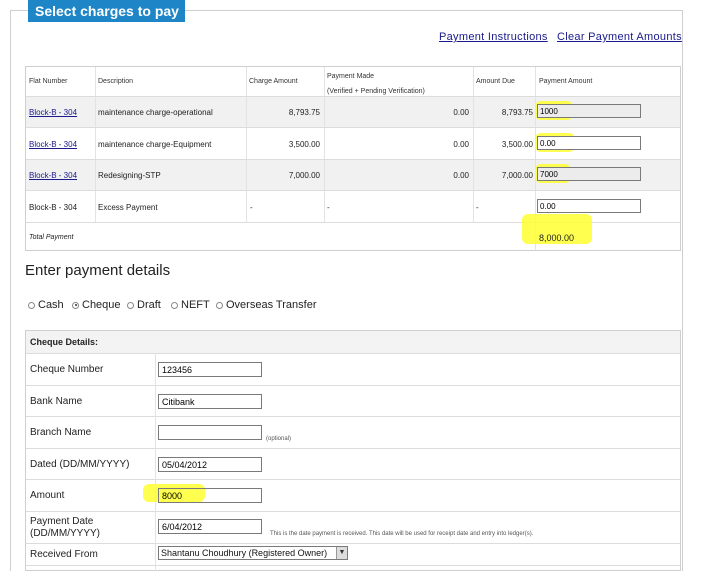 This screenshot has width=703, height=571. I want to click on header-payment-made-sub: (Verified + Pending Verification), so click(376, 91).